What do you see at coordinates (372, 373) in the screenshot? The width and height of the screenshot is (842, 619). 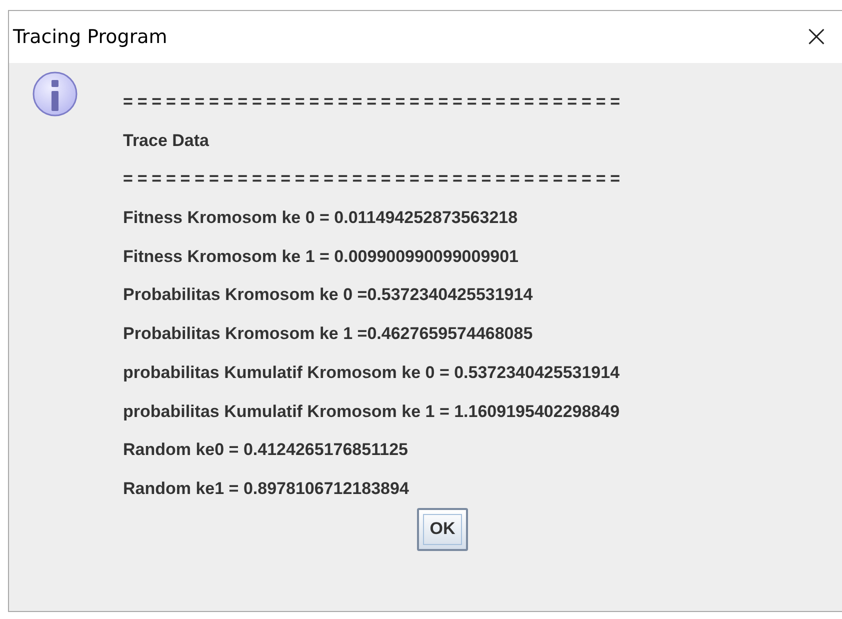 I see `message-line: probabilitas Kumulatif Kromosom ke 0 = 0.5372340425531914` at bounding box center [372, 373].